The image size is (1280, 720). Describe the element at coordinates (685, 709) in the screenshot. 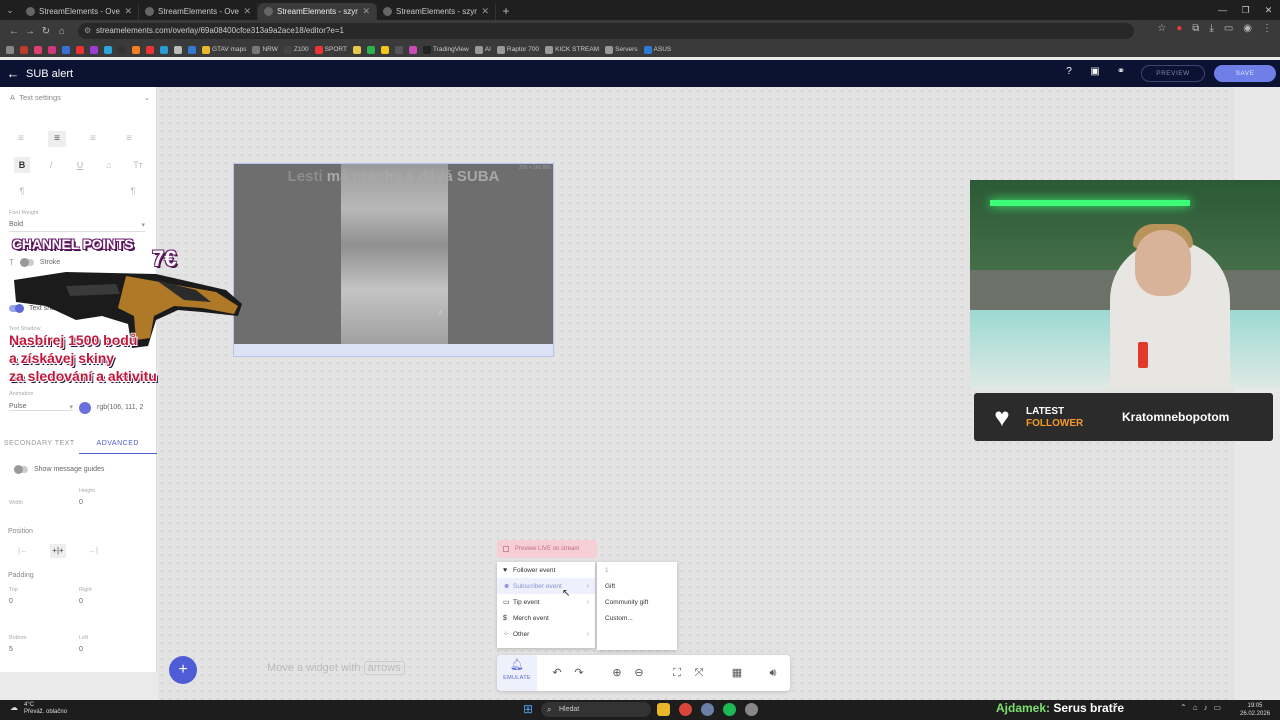

I see `chrome-icon` at that location.